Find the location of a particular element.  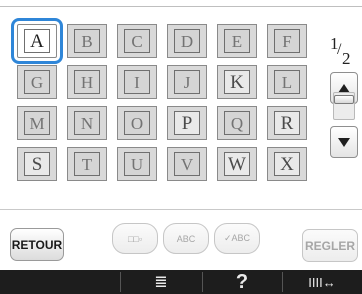

letter-glyph: C is located at coordinates (137, 41).